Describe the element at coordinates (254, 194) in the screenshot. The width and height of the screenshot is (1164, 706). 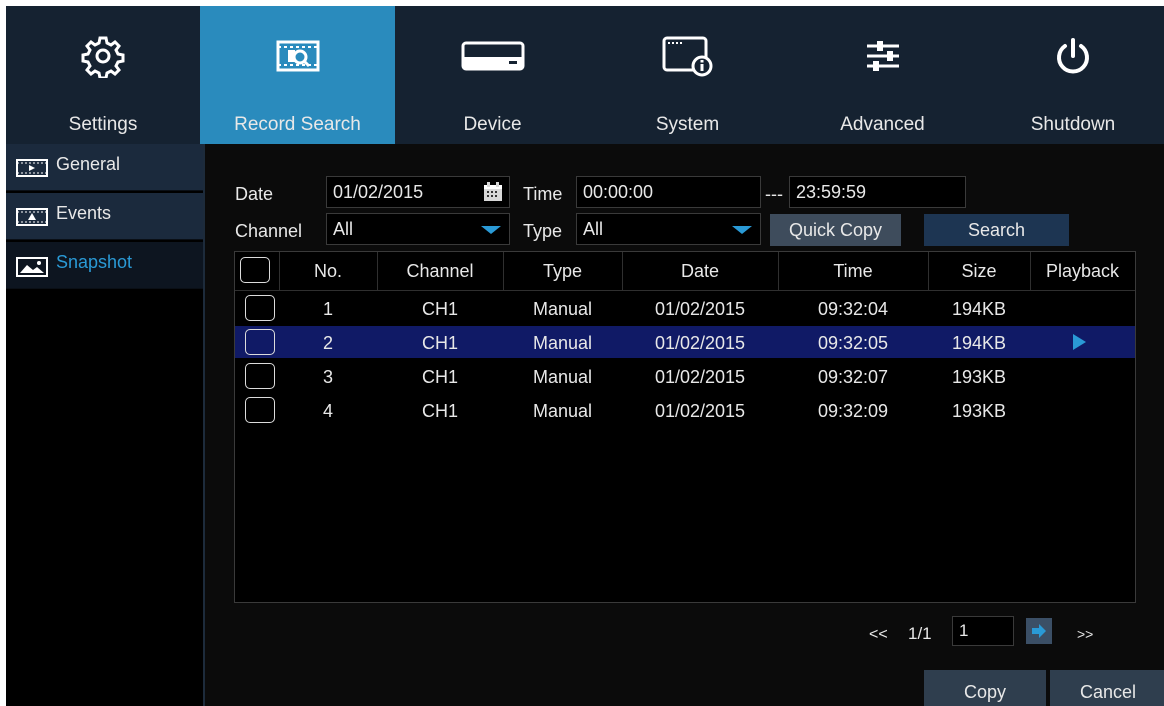
I see `date-label: Date` at that location.